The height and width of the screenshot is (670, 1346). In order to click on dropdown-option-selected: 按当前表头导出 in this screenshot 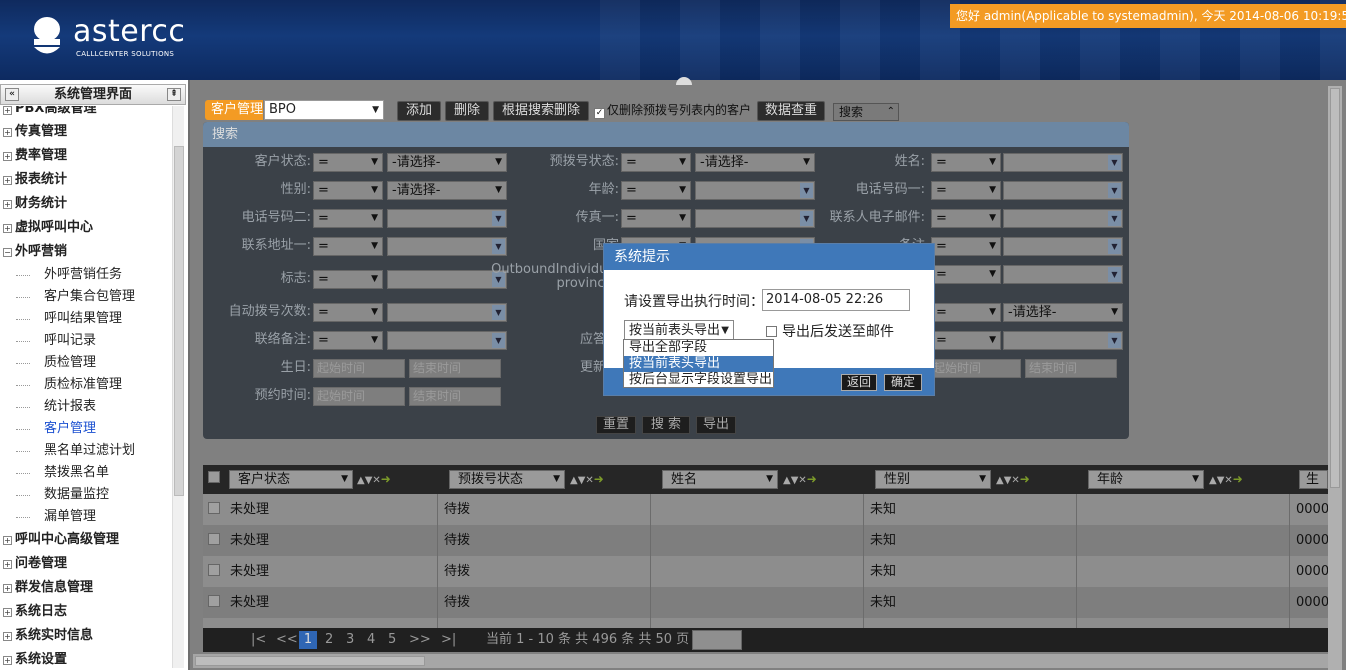, I will do `click(698, 364)`.